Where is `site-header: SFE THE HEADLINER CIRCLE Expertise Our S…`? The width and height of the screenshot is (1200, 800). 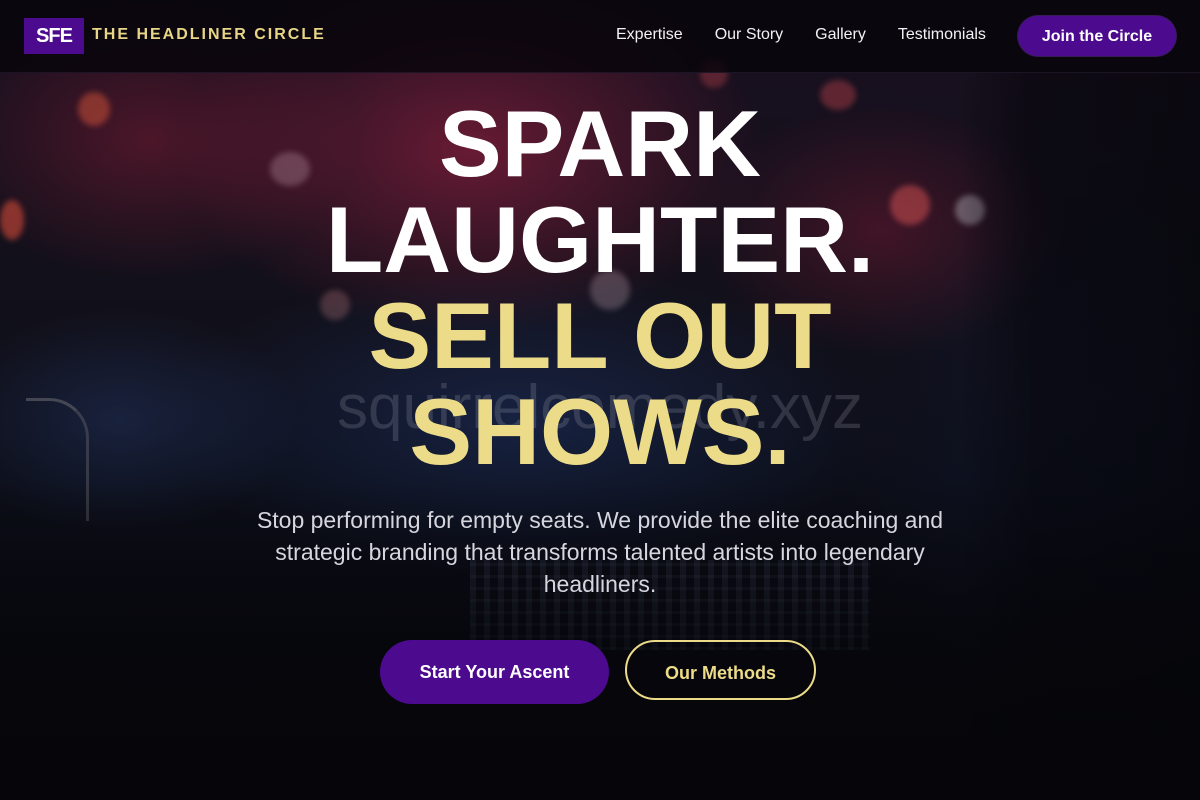
site-header: SFE THE HEADLINER CIRCLE Expertise Our S… is located at coordinates (600, 36).